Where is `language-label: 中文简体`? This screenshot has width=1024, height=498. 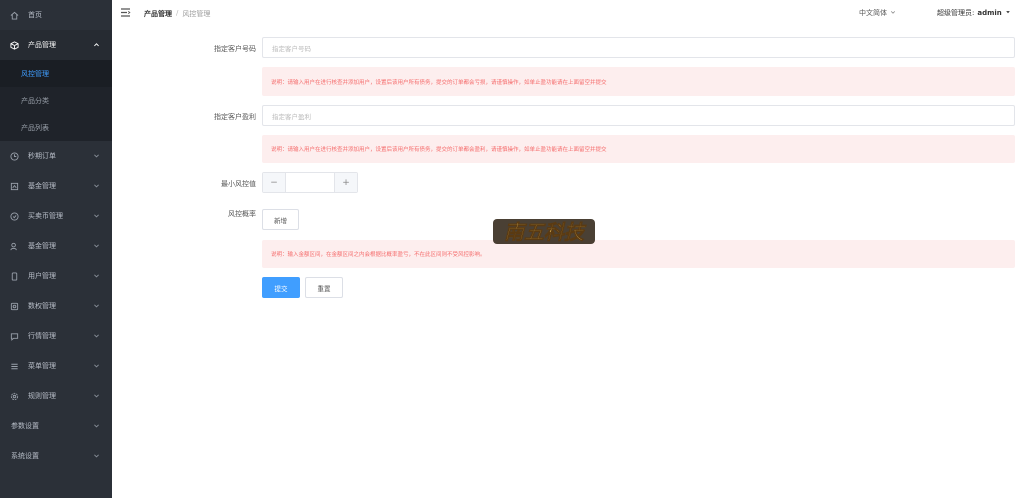
language-label: 中文简体 is located at coordinates (873, 13).